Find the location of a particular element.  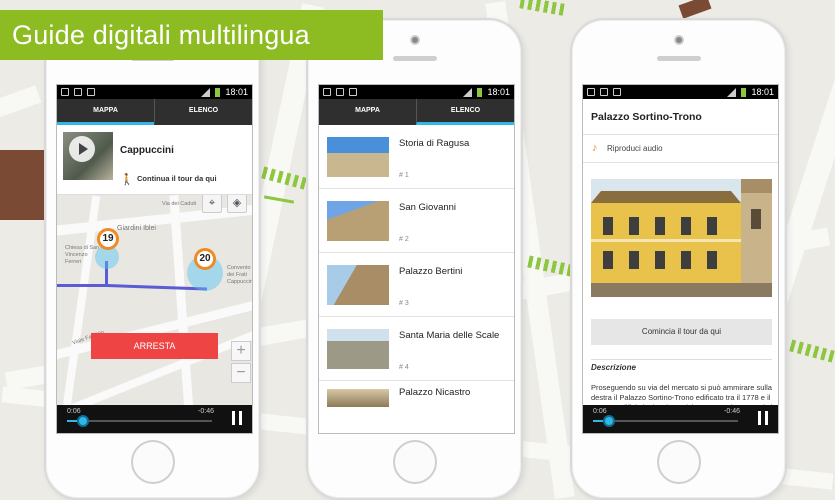

item-number: # 3 is located at coordinates (404, 303).